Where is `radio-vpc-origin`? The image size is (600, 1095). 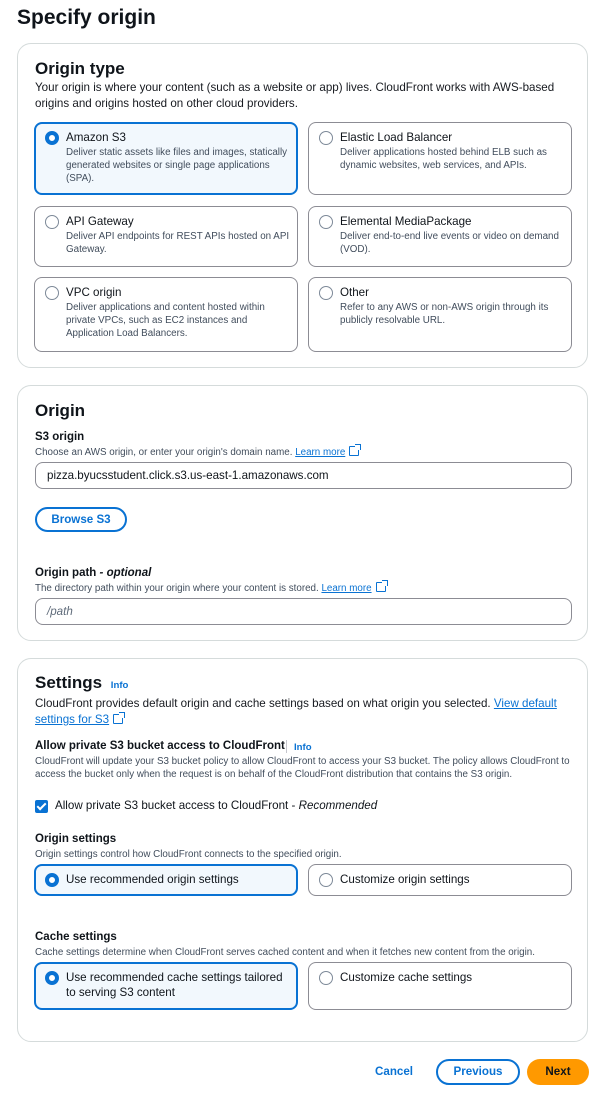 radio-vpc-origin is located at coordinates (52, 293).